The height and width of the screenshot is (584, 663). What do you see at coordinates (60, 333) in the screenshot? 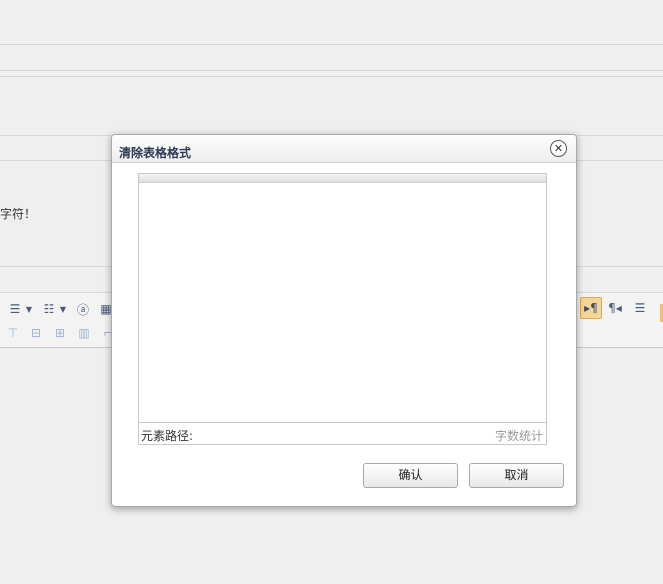
I see `merge-cells-icon: ⊞` at bounding box center [60, 333].